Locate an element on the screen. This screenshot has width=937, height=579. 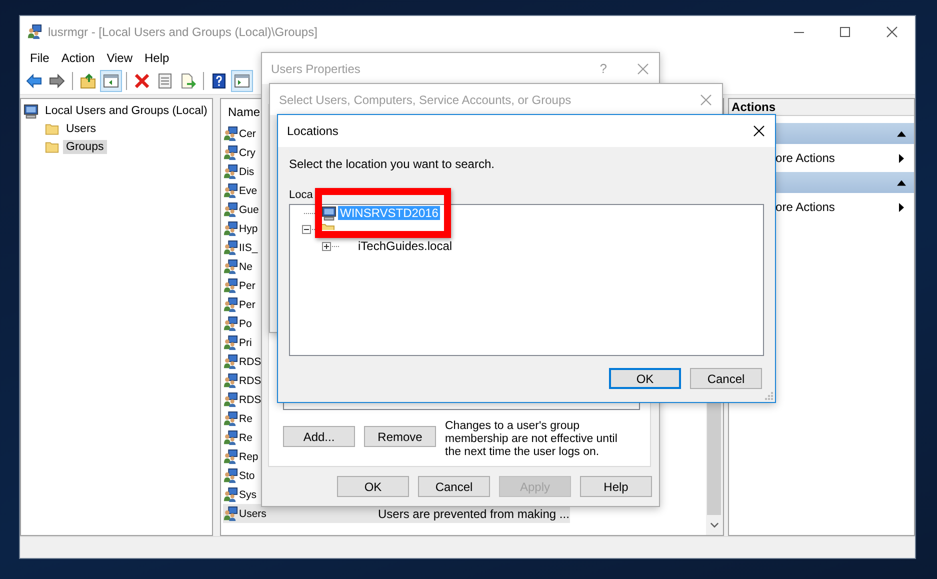
membership-note: Changes to a user's group membership are not effective until the next time the user logs on. is located at coordinates (531, 439).